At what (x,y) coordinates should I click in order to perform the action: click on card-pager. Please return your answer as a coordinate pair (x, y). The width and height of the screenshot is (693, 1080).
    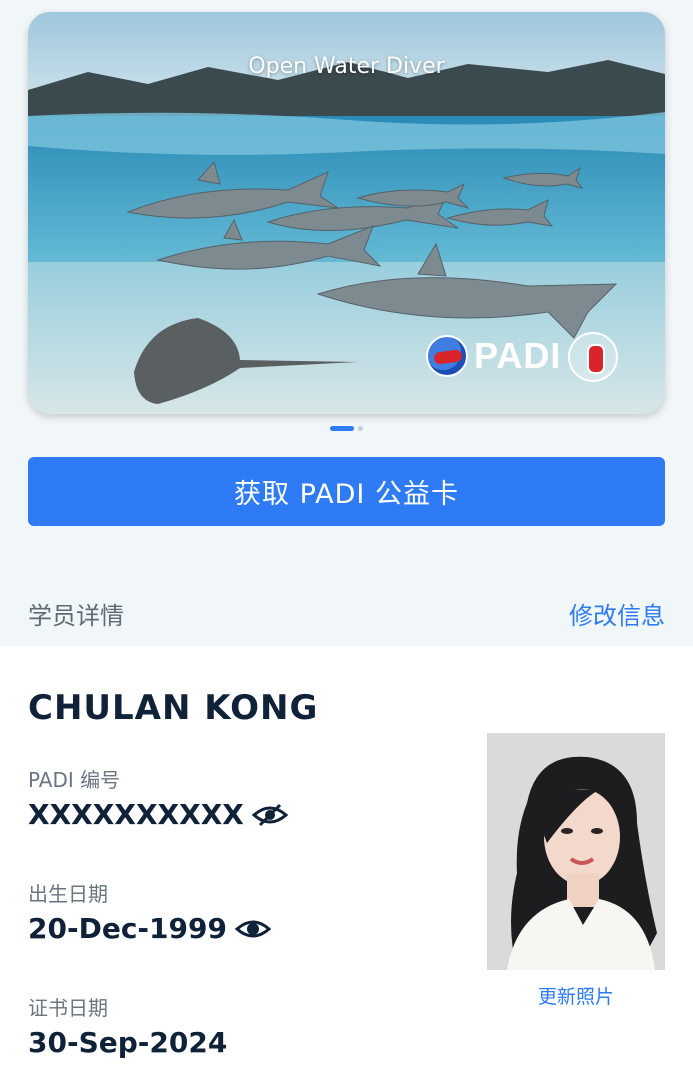
    Looking at the image, I should click on (346, 428).